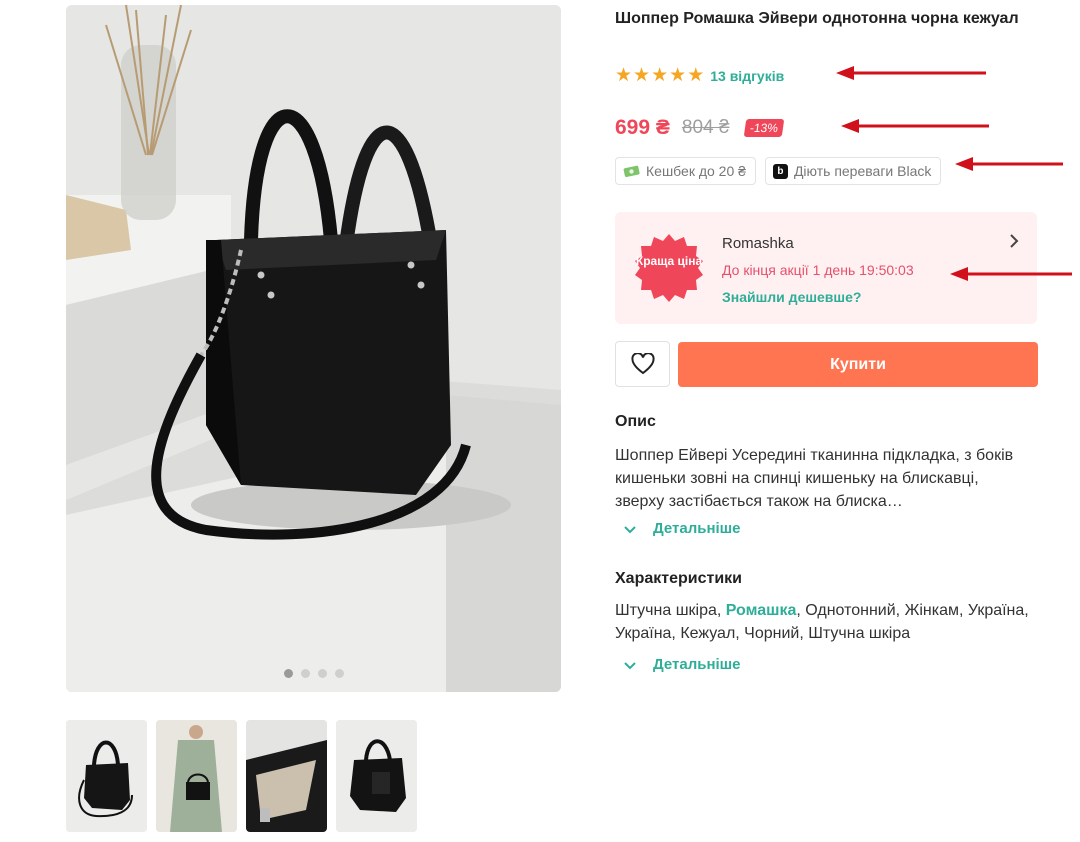 The height and width of the screenshot is (842, 1080). What do you see at coordinates (747, 76) in the screenshot?
I see `reviews-link: 13 відгуків` at bounding box center [747, 76].